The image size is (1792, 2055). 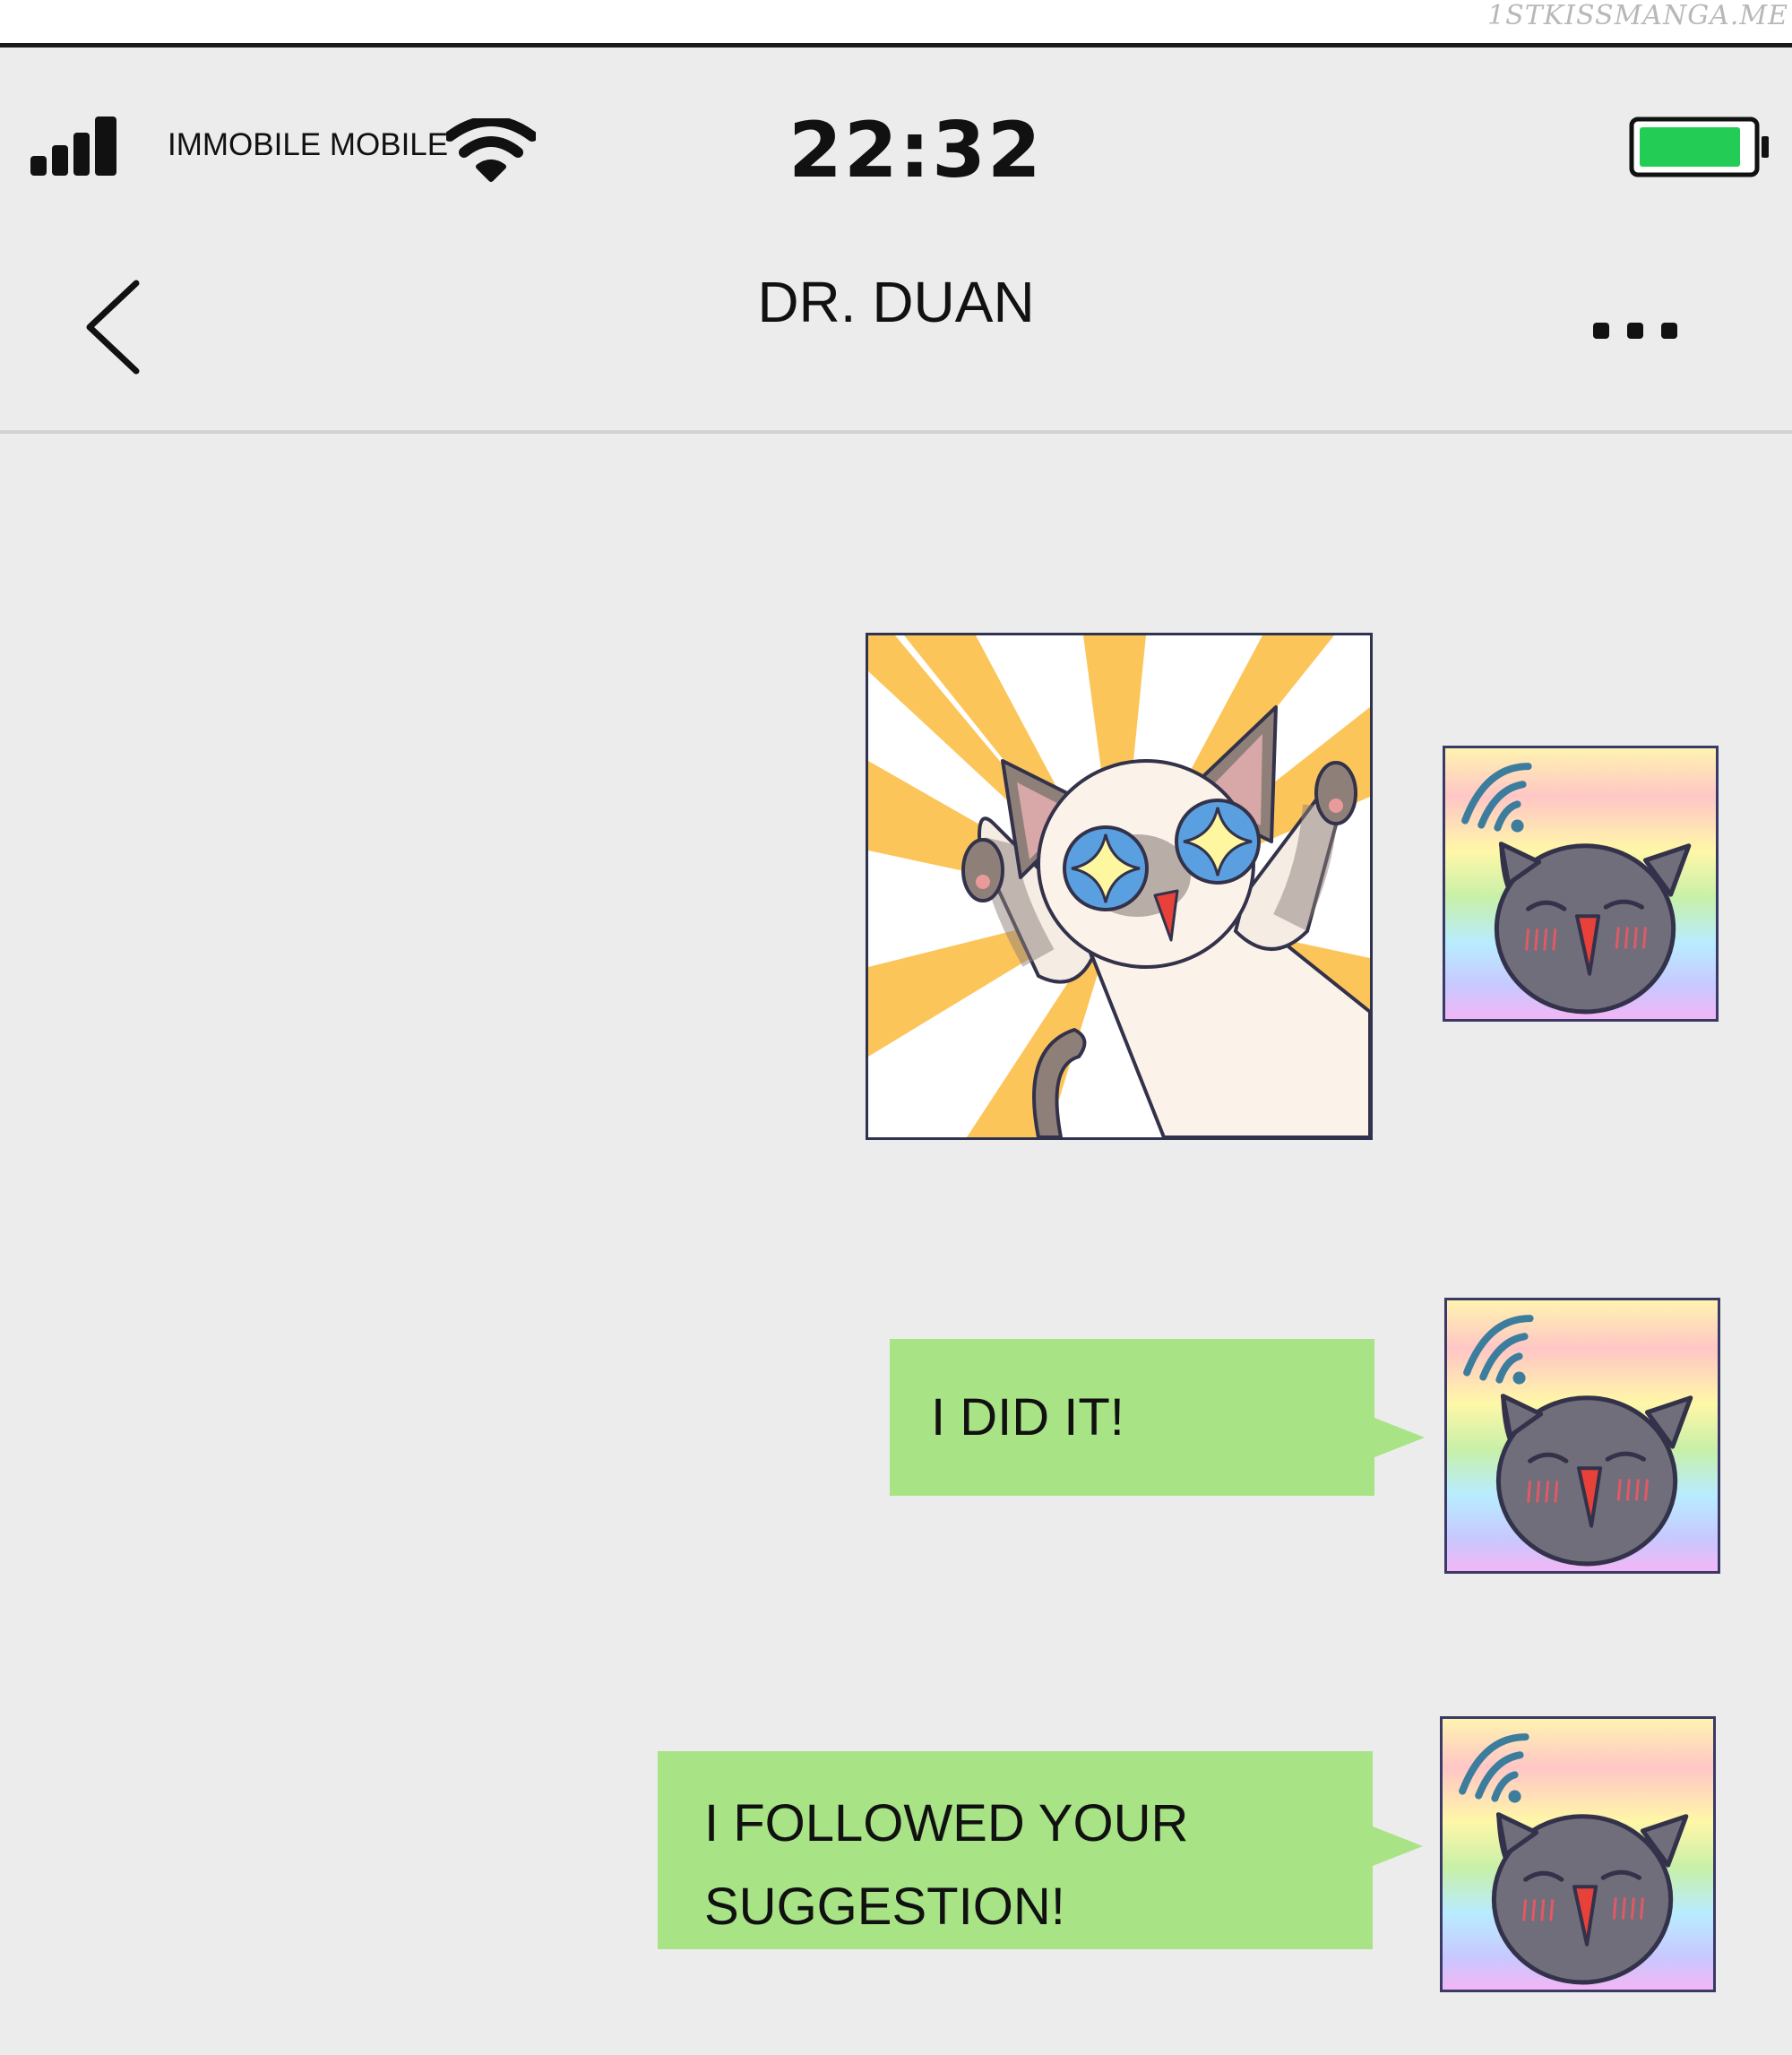 What do you see at coordinates (896, 432) in the screenshot?
I see `header-divider` at bounding box center [896, 432].